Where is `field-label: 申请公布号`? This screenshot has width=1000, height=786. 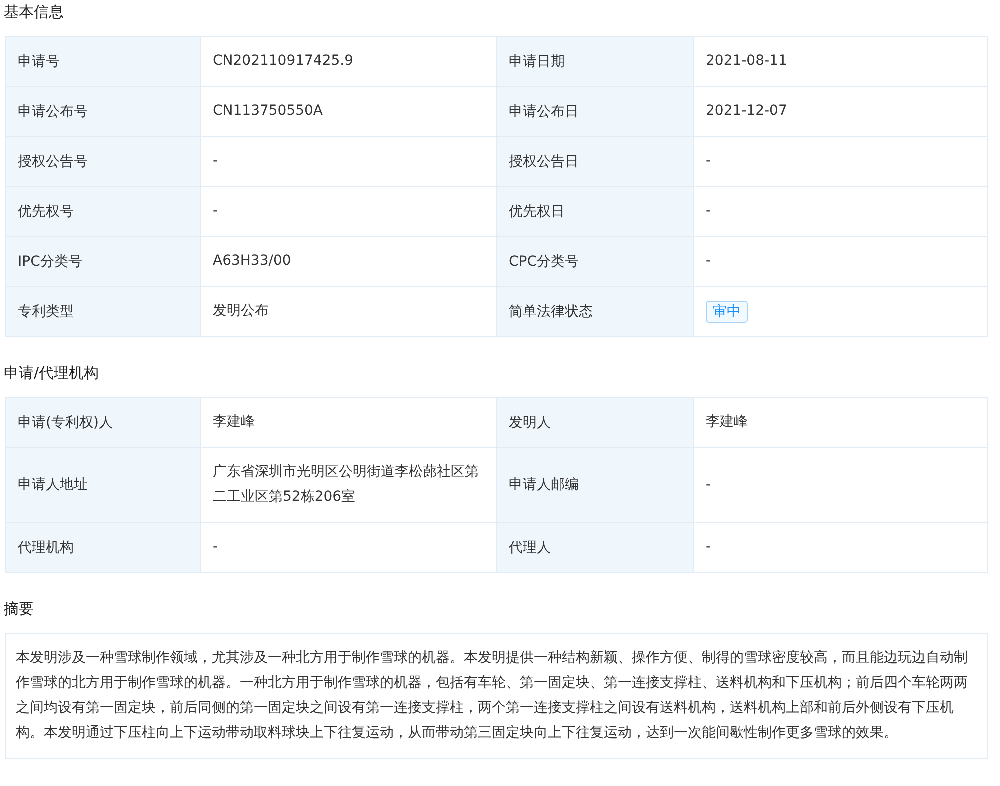 field-label: 申请公布号 is located at coordinates (103, 111).